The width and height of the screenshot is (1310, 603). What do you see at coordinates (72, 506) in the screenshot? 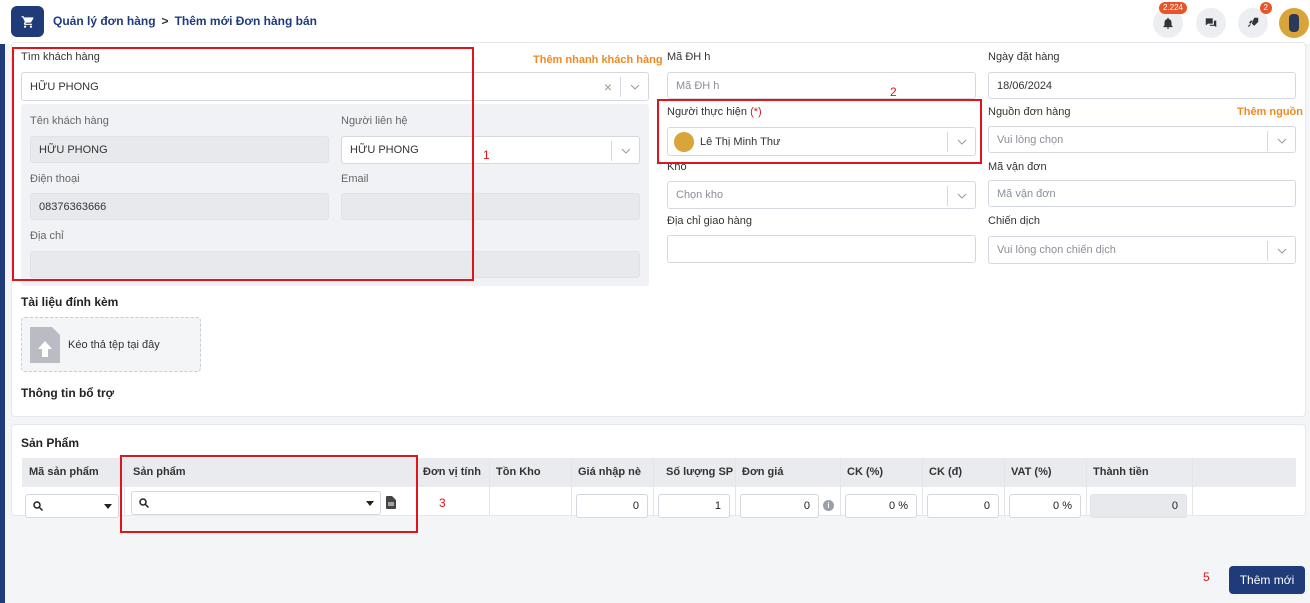
I see `product-code-select` at bounding box center [72, 506].